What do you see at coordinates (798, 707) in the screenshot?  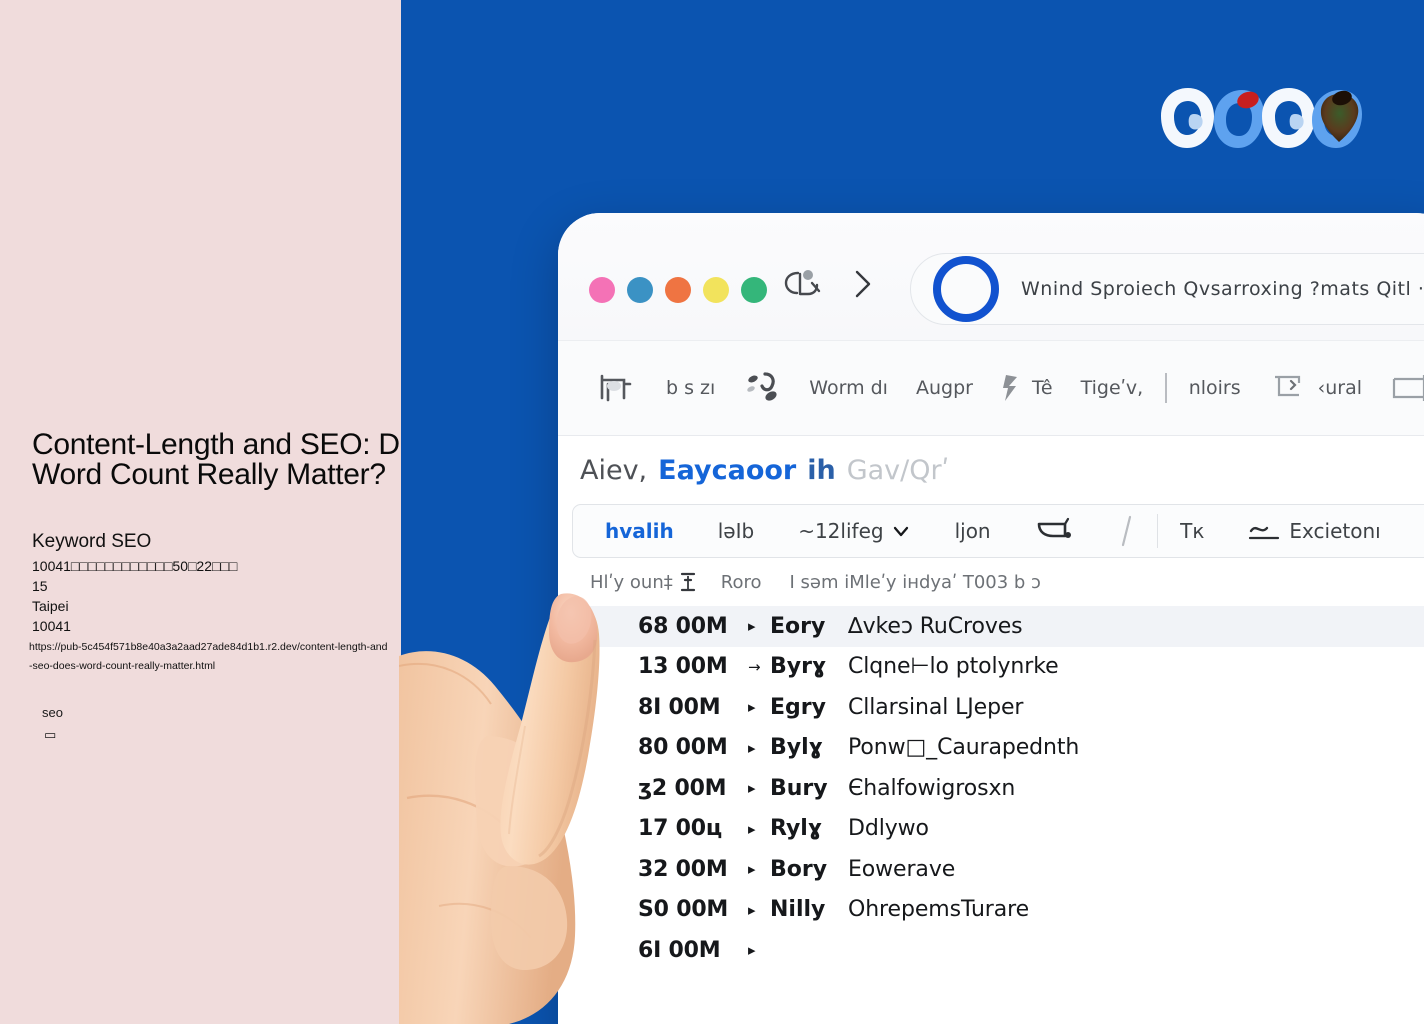 I see `row-category: Egry` at bounding box center [798, 707].